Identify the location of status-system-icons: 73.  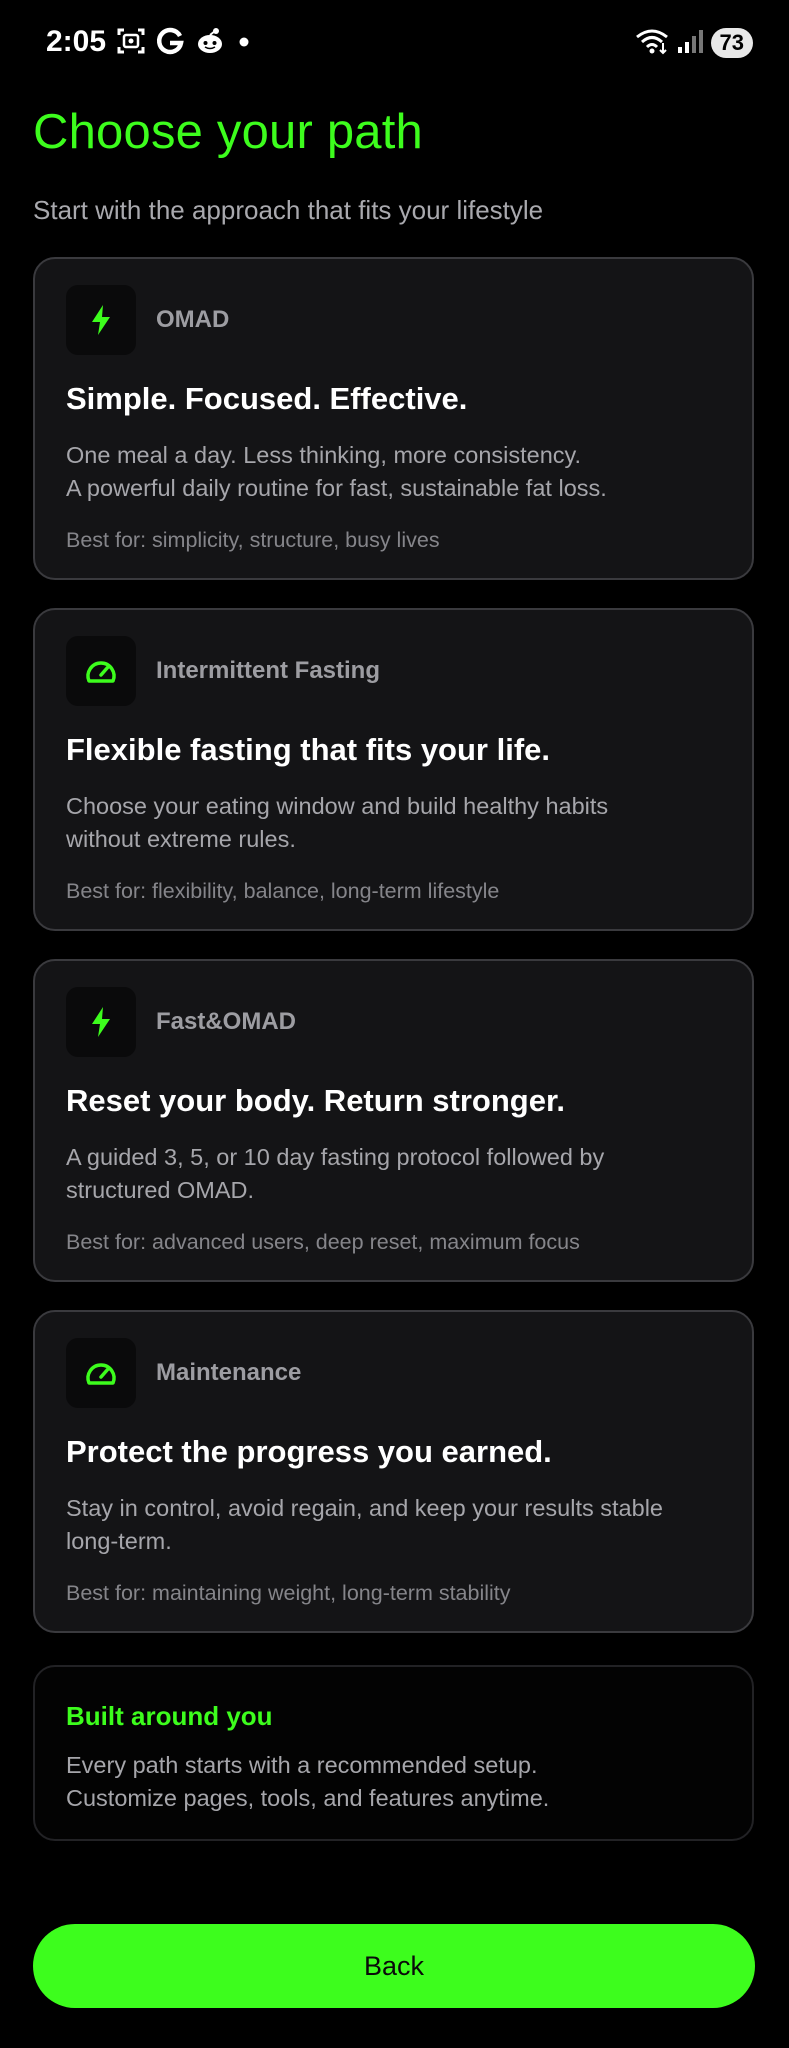
(694, 43).